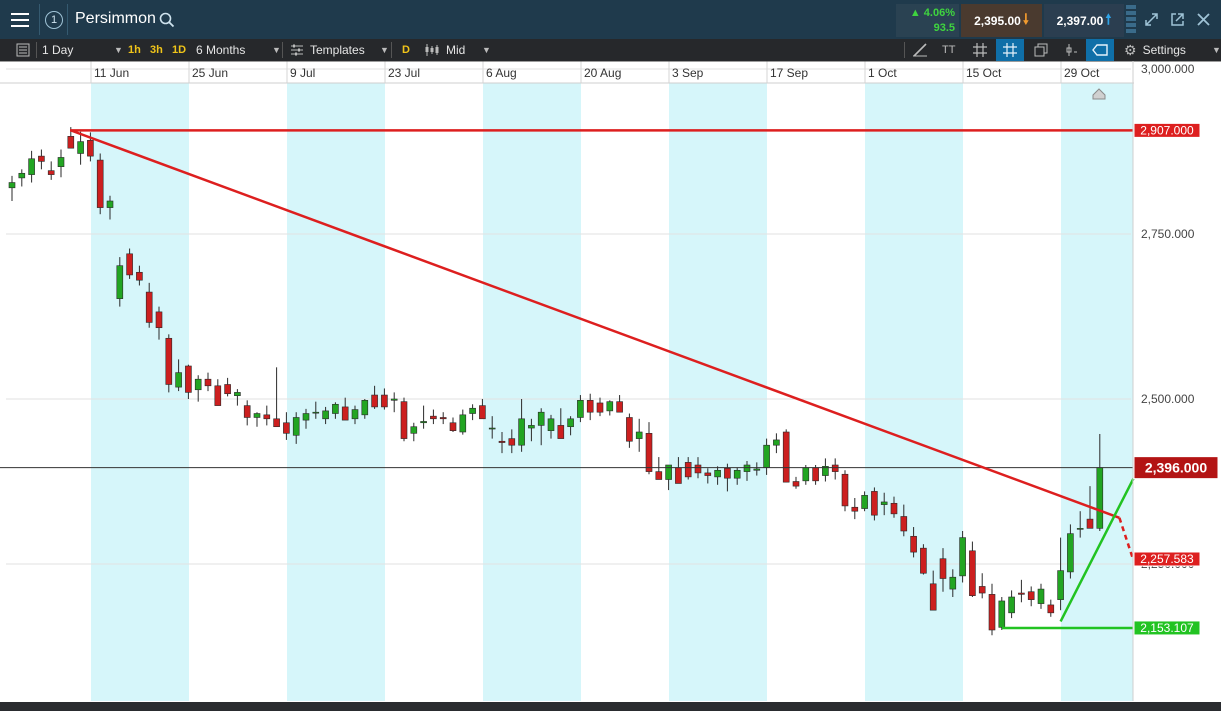 This screenshot has height=711, width=1221. I want to click on price-label: 2,907.000, so click(1167, 130).